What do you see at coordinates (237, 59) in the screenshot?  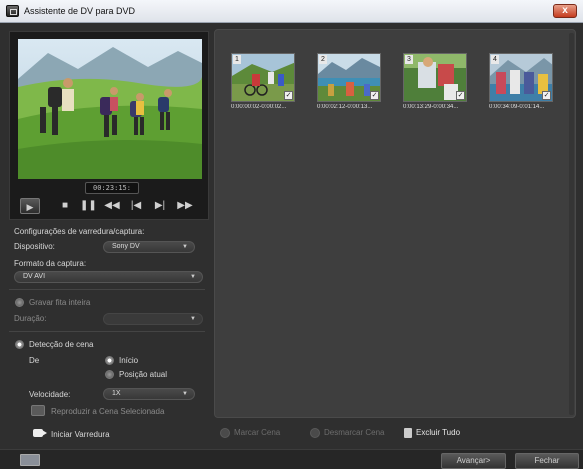 I see `scene-number: 1` at bounding box center [237, 59].